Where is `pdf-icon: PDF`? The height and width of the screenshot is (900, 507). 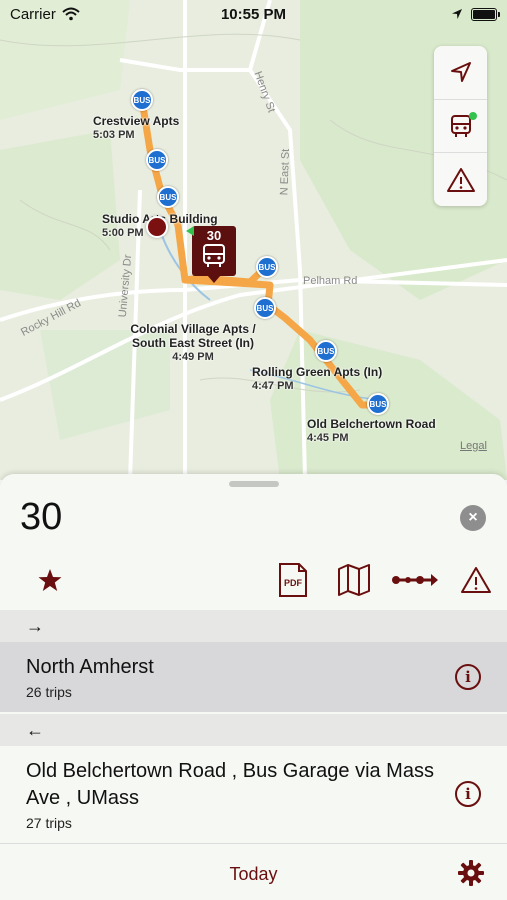
pdf-icon: PDF is located at coordinates (293, 580).